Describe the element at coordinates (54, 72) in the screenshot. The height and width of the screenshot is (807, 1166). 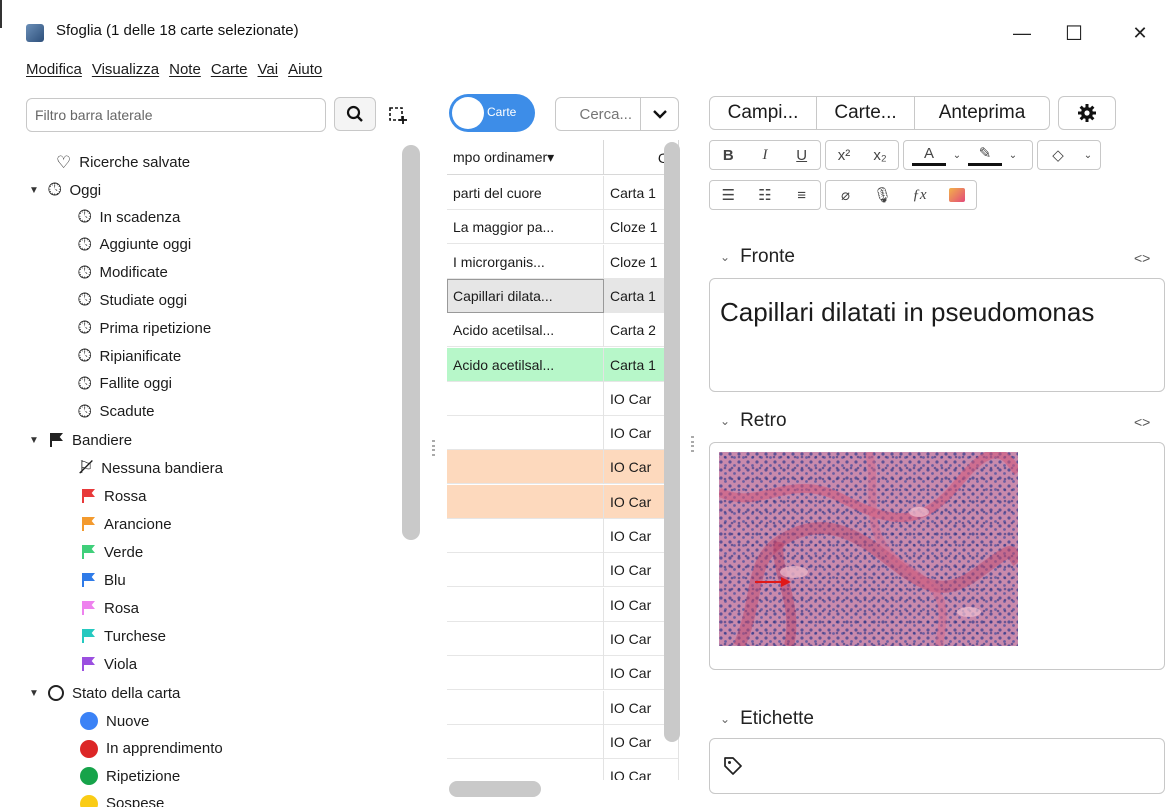
I see `menu-modifica: Modifica` at that location.